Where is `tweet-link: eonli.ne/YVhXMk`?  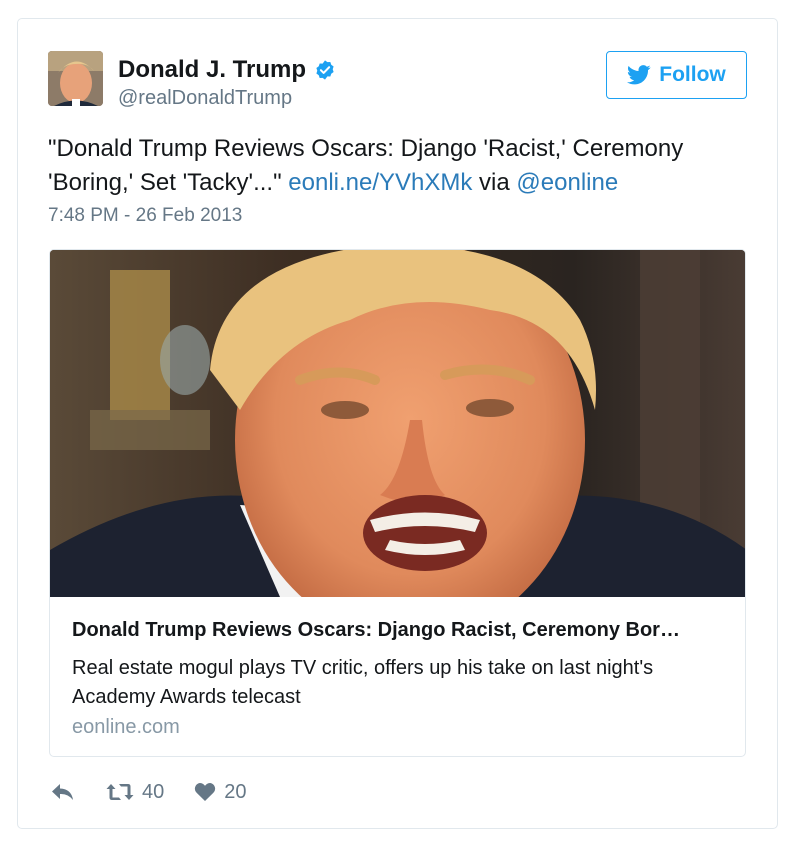 tweet-link: eonli.ne/YVhXMk is located at coordinates (380, 182).